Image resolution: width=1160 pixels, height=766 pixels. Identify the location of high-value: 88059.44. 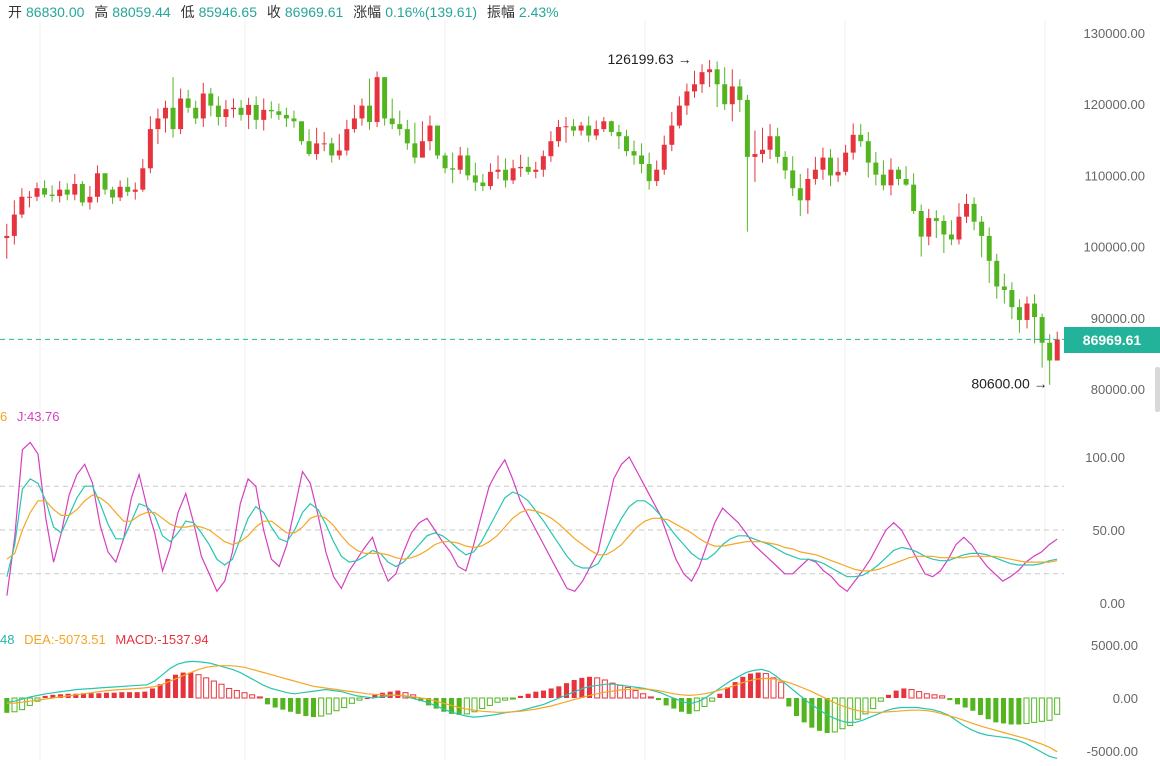
(141, 12).